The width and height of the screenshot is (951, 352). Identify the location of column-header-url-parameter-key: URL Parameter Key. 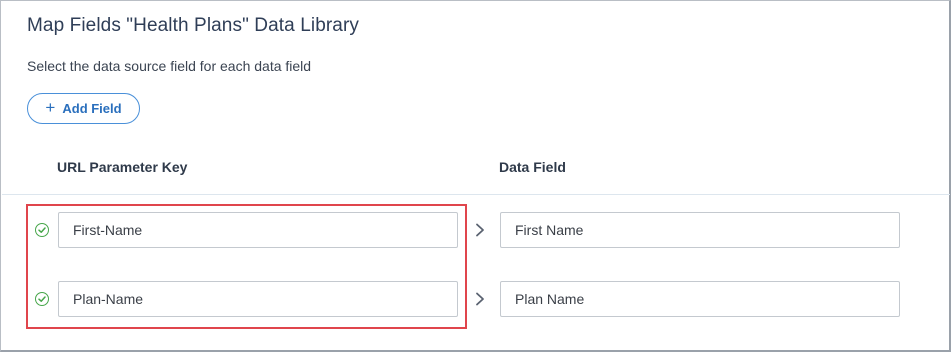
(122, 167).